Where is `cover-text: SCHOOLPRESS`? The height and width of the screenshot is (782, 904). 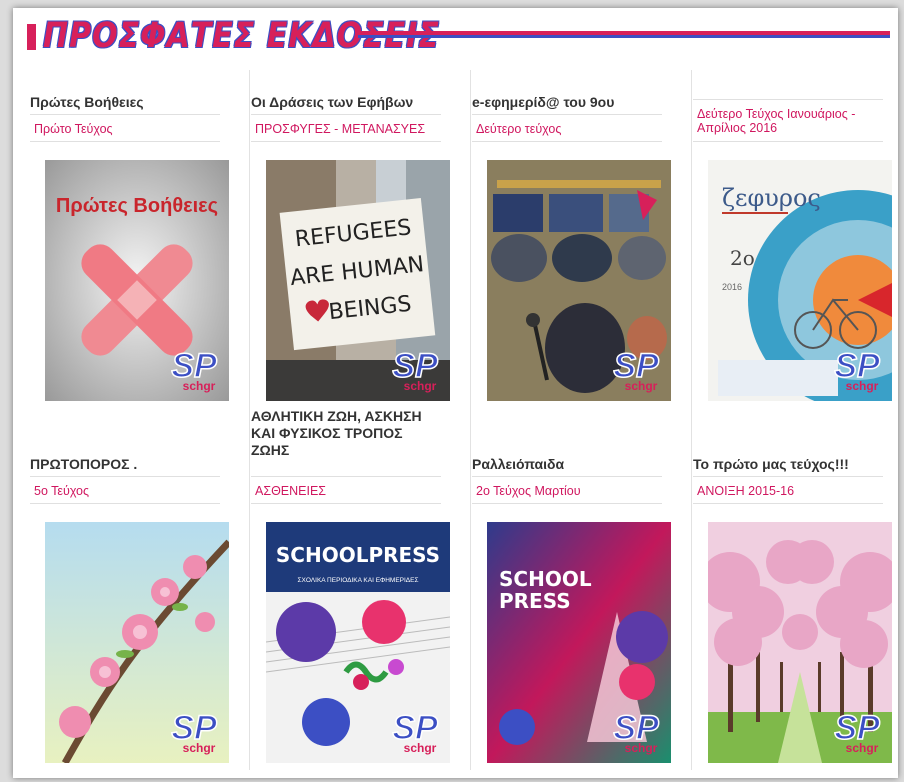 cover-text: SCHOOLPRESS is located at coordinates (358, 555).